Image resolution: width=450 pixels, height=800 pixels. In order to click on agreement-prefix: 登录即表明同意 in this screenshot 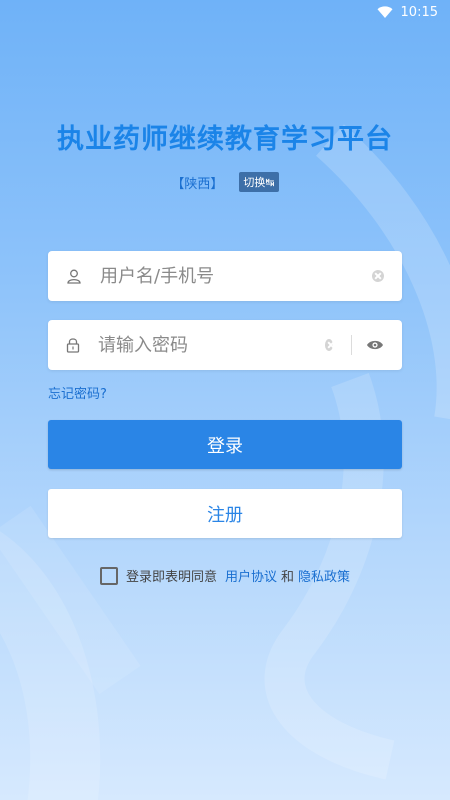, I will do `click(171, 577)`.